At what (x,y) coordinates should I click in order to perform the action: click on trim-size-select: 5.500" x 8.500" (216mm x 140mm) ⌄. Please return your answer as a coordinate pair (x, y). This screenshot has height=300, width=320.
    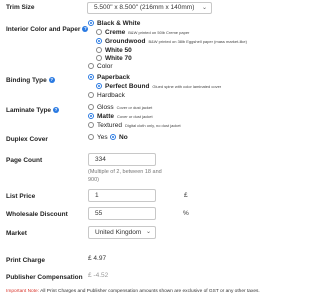
    Looking at the image, I should click on (149, 8).